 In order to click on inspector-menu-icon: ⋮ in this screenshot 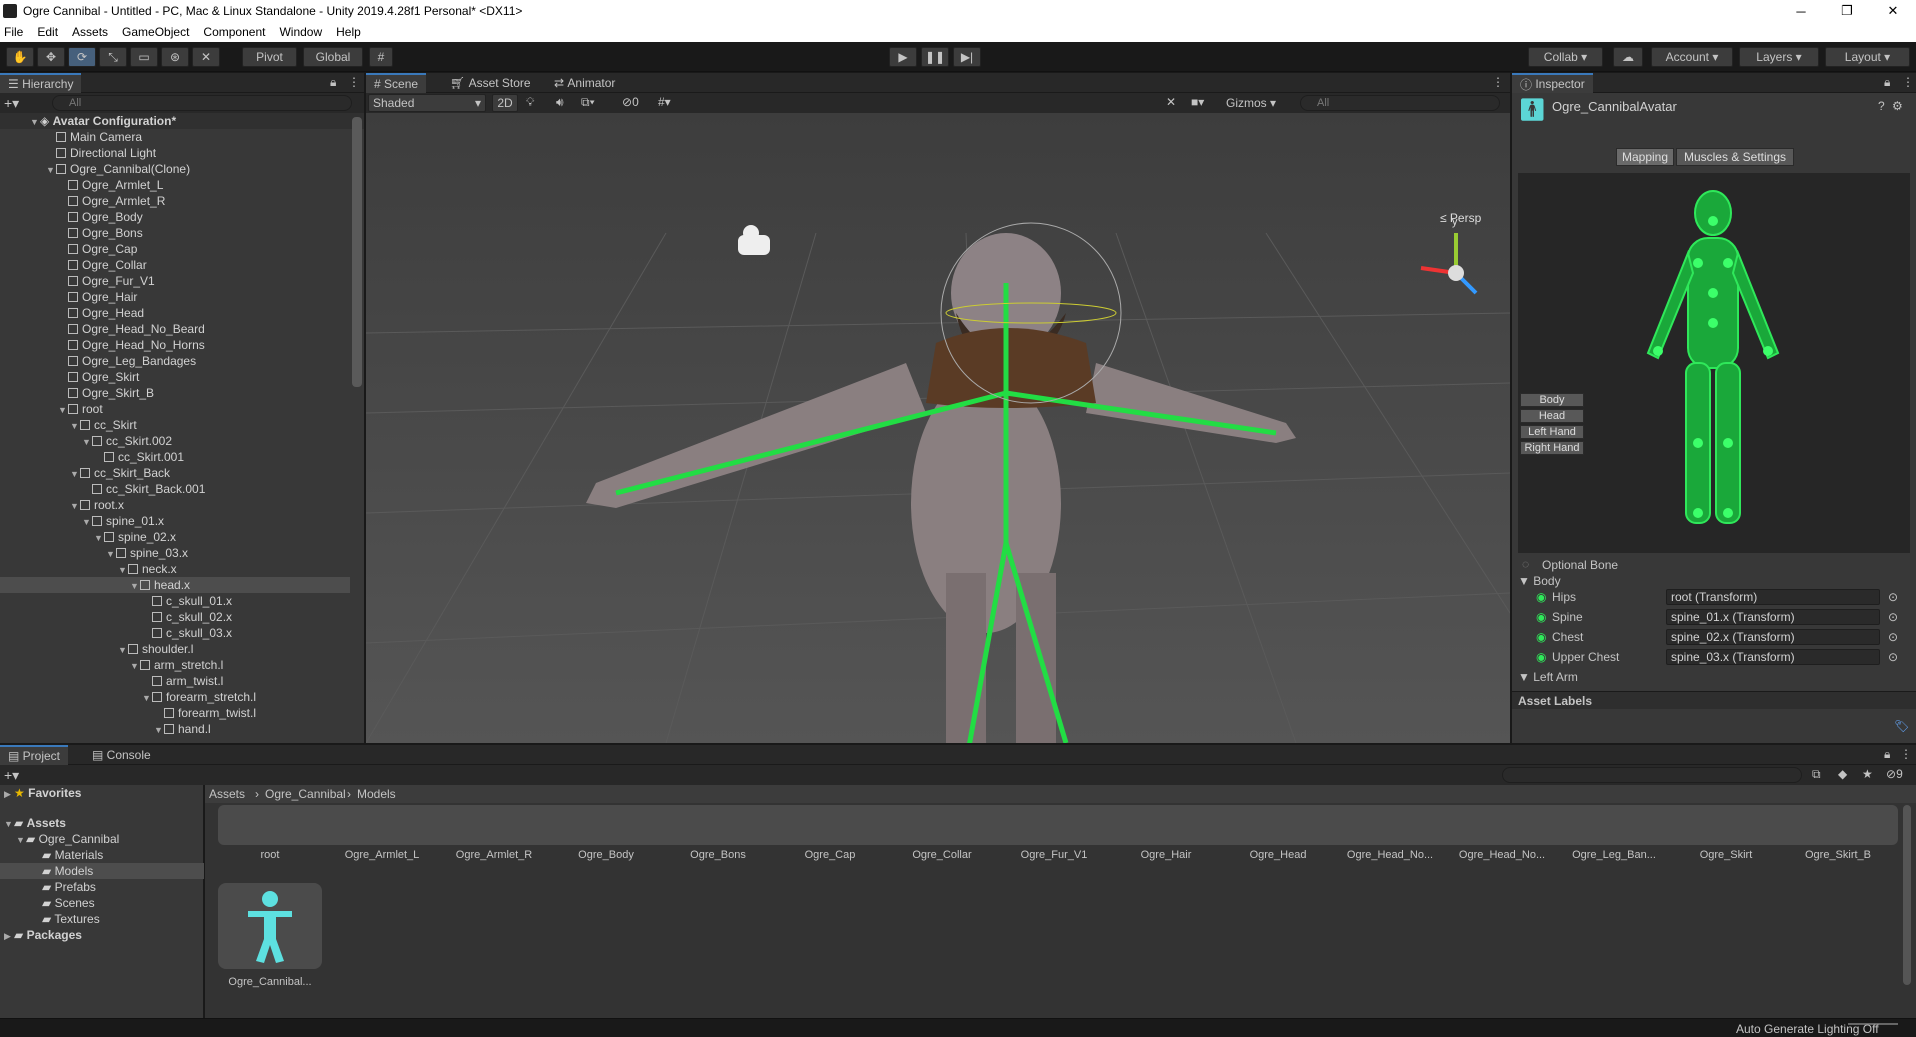, I will do `click(1908, 82)`.